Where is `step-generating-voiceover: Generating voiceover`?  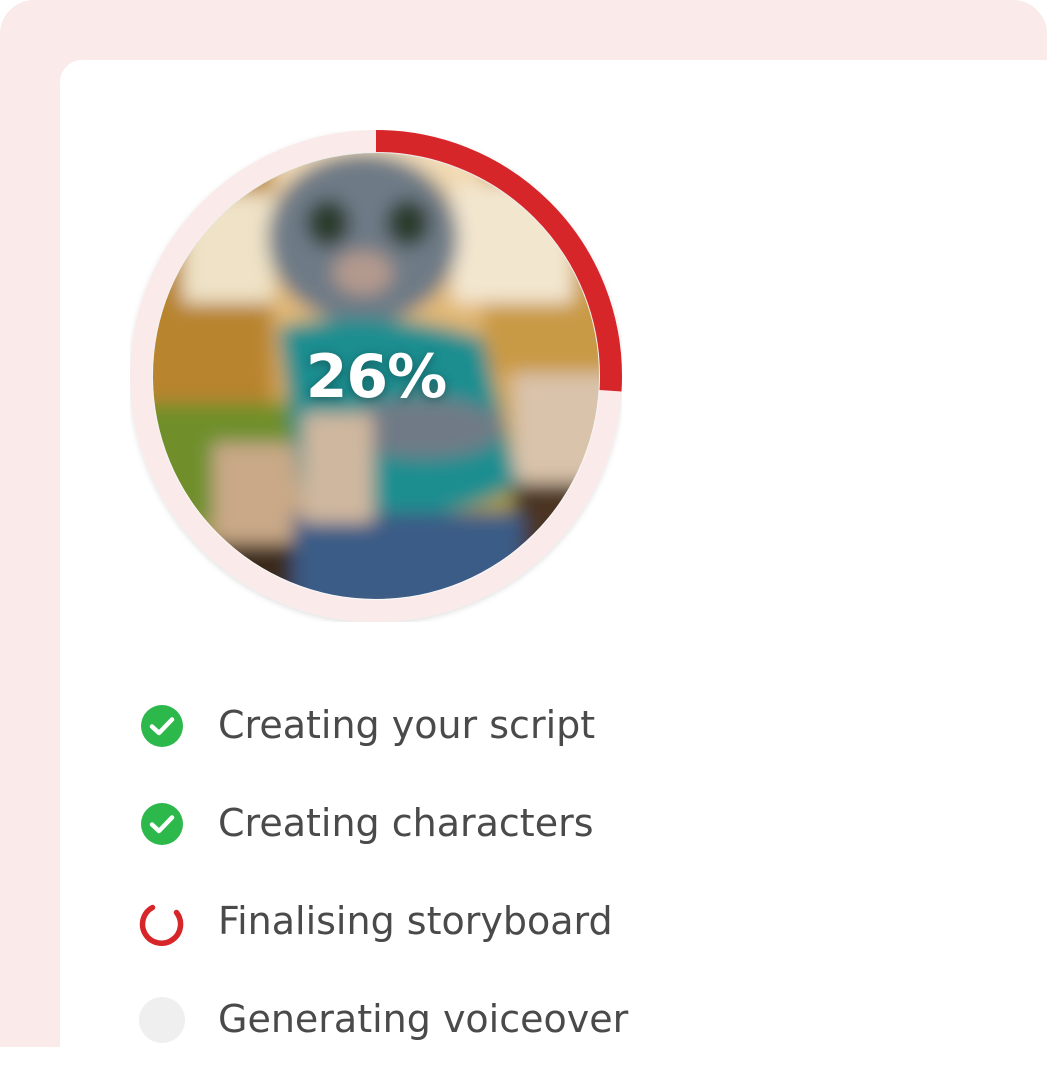 step-generating-voiceover: Generating voiceover is located at coordinates (398, 1043).